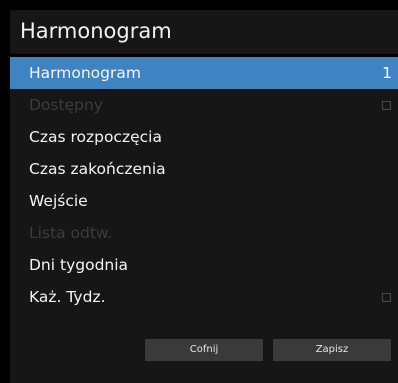  Describe the element at coordinates (67, 297) in the screenshot. I see `menu-item-label: Każ. Tydz.` at that location.